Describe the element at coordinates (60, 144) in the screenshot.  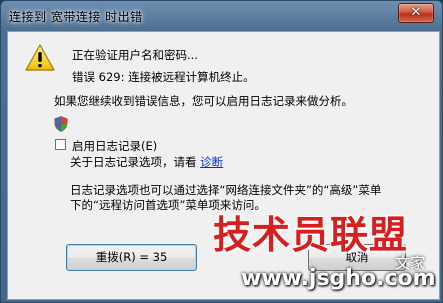
I see `enable-logging-checkbox` at that location.